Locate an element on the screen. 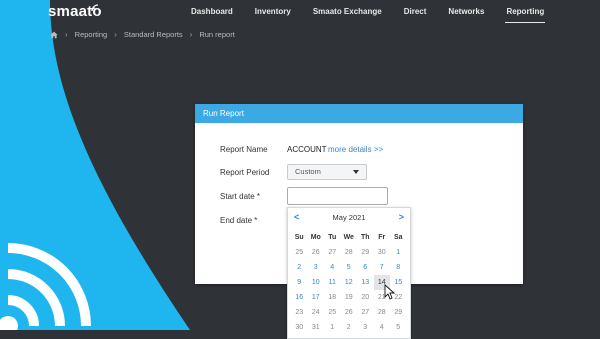  calendar-weekday-row: Su Mo Tu We Th Fr Sa is located at coordinates (349, 237).